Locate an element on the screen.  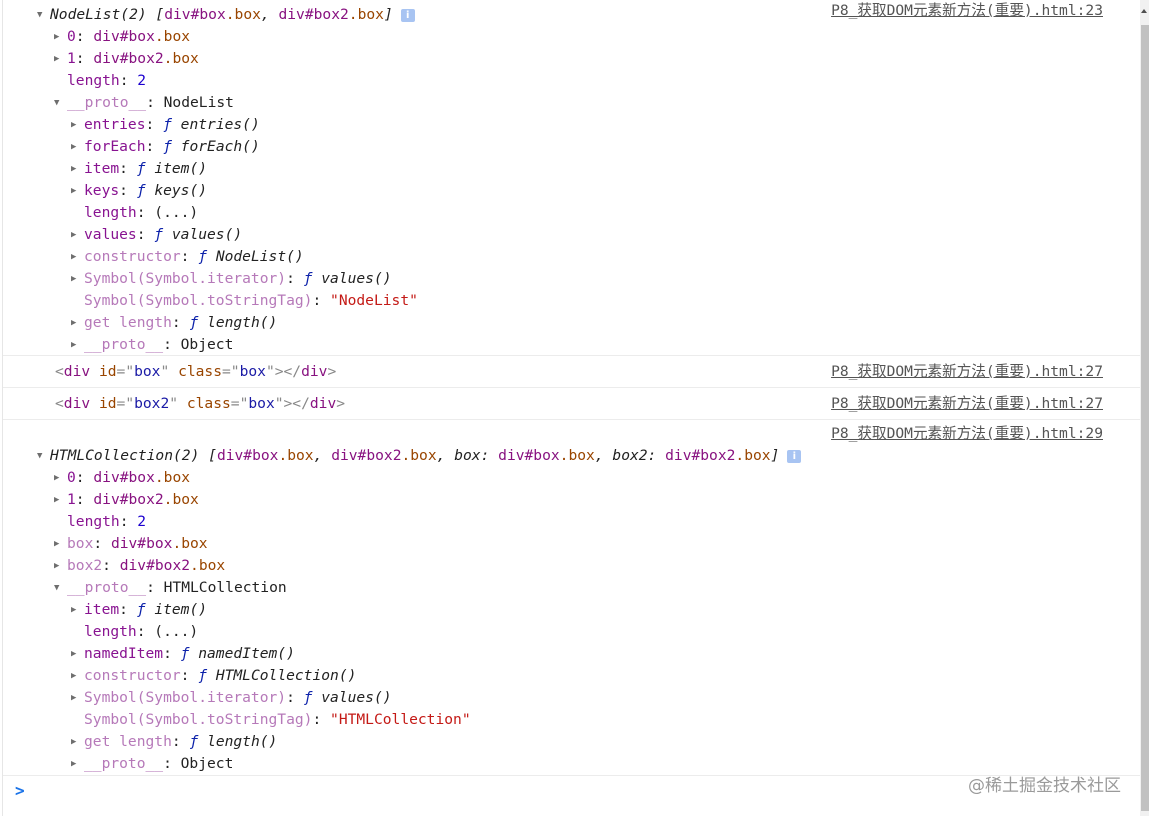
property-row: ▶ forEach: ƒ forEach() is located at coordinates (572, 147).